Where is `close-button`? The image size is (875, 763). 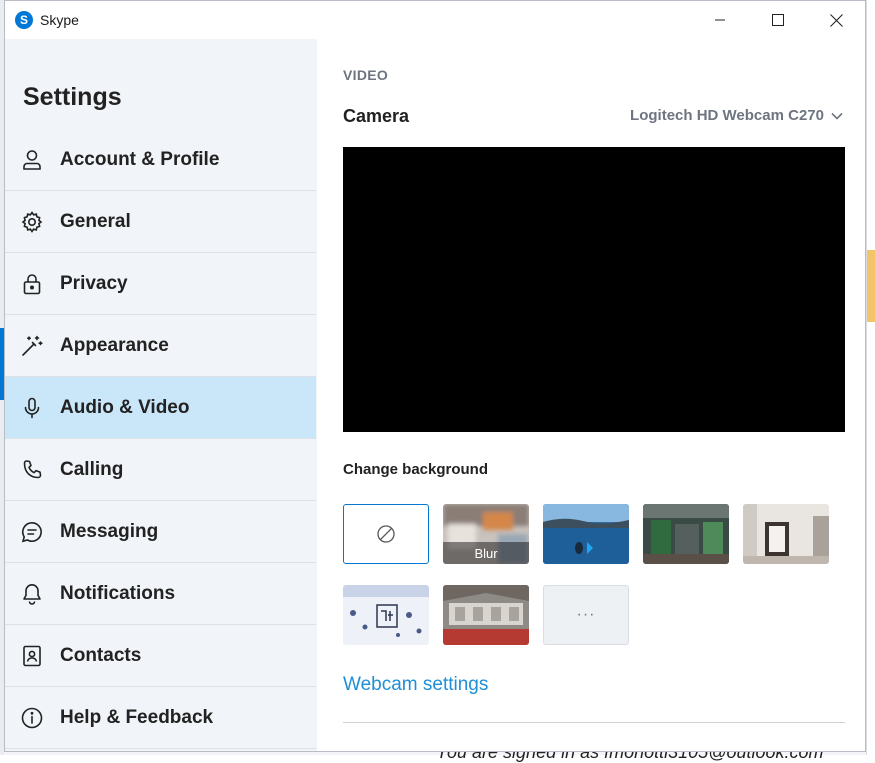 close-button is located at coordinates (836, 20).